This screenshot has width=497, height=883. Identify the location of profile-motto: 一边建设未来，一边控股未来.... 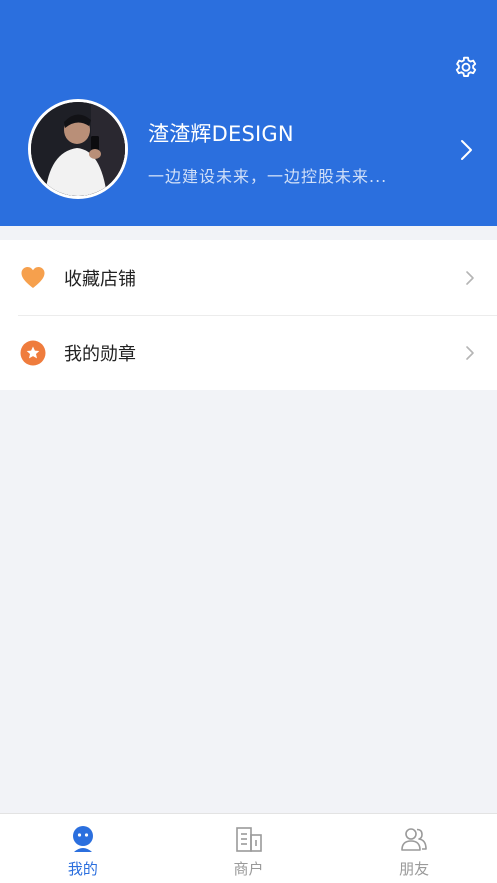
(268, 176).